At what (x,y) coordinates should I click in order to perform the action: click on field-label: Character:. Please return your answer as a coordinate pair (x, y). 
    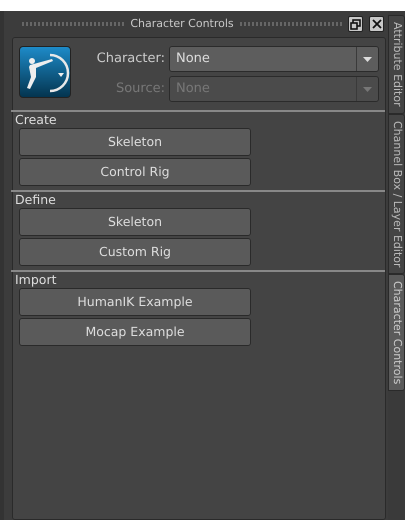
    Looking at the image, I should click on (130, 59).